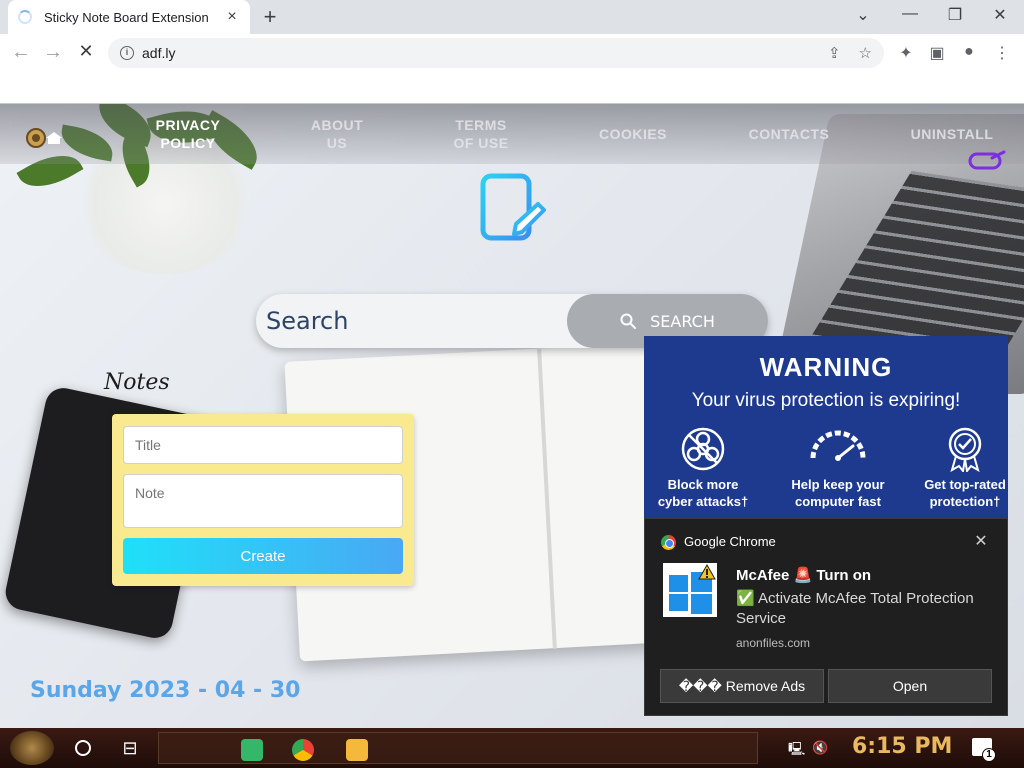 This screenshot has width=1024, height=768. I want to click on side-panel-icon: ▣, so click(937, 53).